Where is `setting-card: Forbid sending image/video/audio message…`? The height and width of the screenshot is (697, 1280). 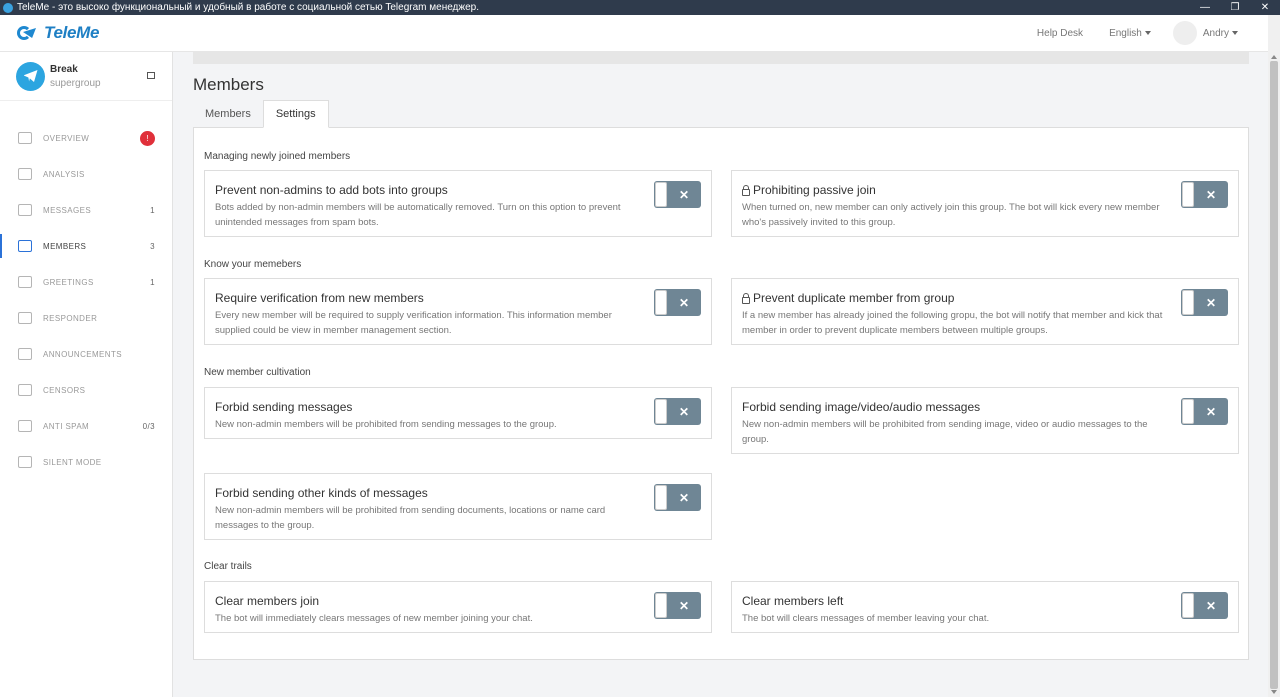 setting-card: Forbid sending image/video/audio message… is located at coordinates (985, 420).